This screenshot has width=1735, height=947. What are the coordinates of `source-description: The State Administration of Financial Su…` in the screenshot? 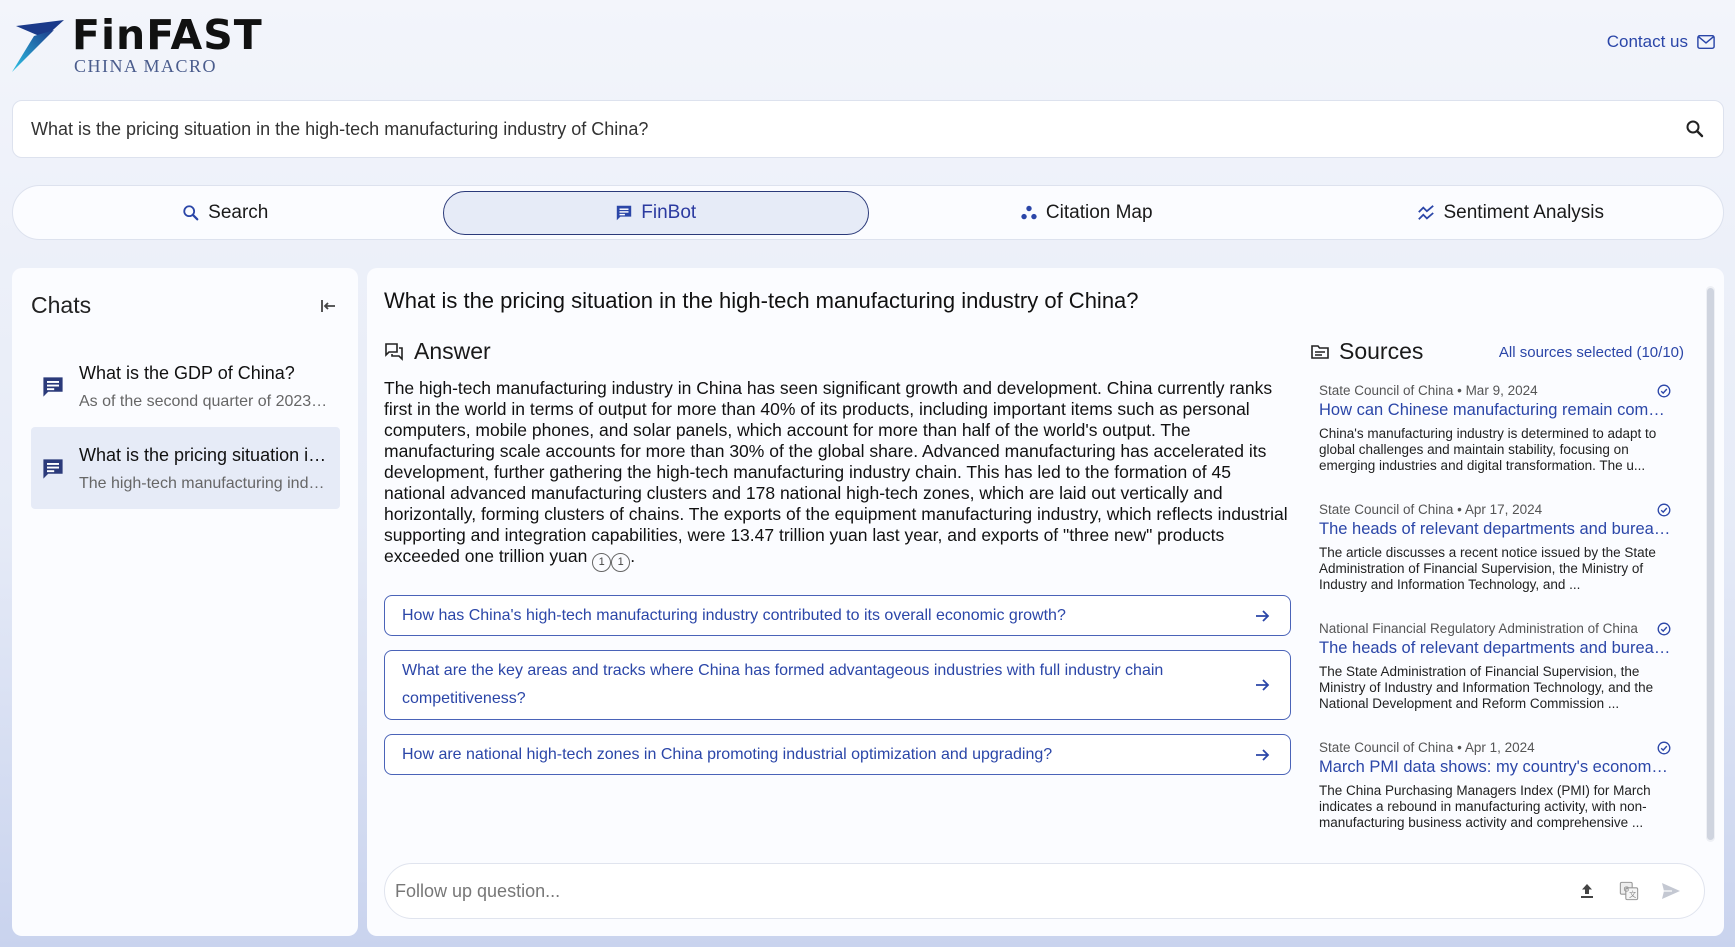 It's located at (1486, 687).